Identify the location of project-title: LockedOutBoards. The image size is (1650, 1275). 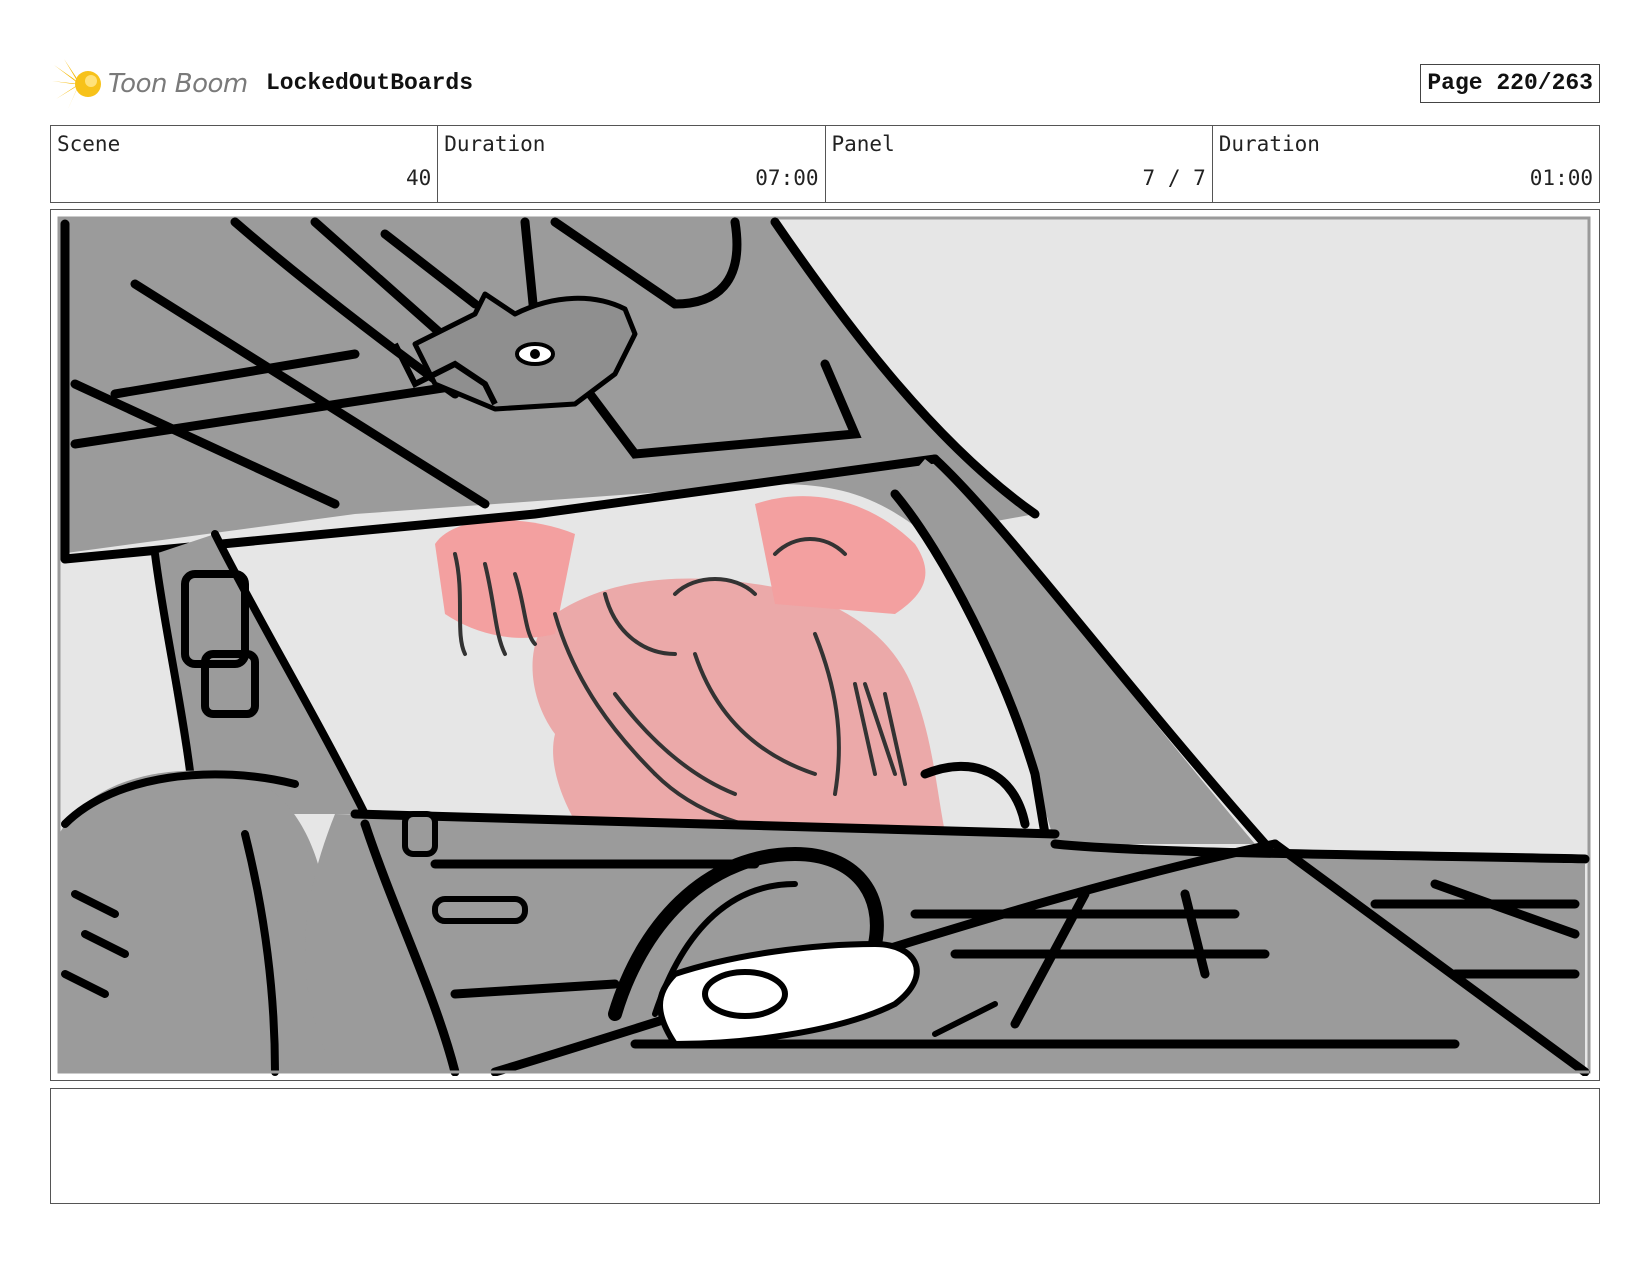
(370, 83).